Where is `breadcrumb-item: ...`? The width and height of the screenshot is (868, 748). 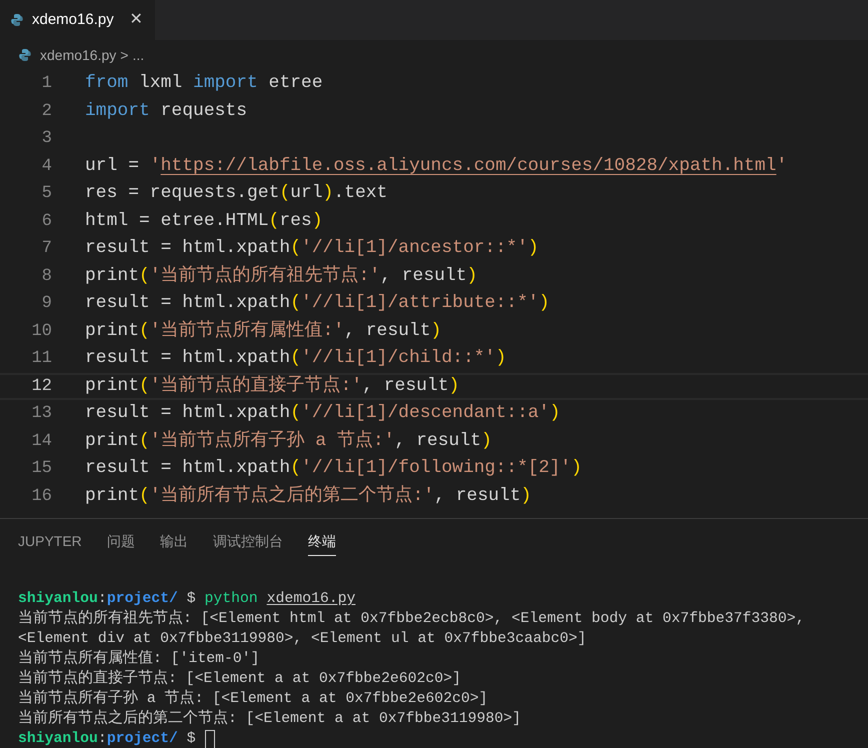 breadcrumb-item: ... is located at coordinates (138, 55).